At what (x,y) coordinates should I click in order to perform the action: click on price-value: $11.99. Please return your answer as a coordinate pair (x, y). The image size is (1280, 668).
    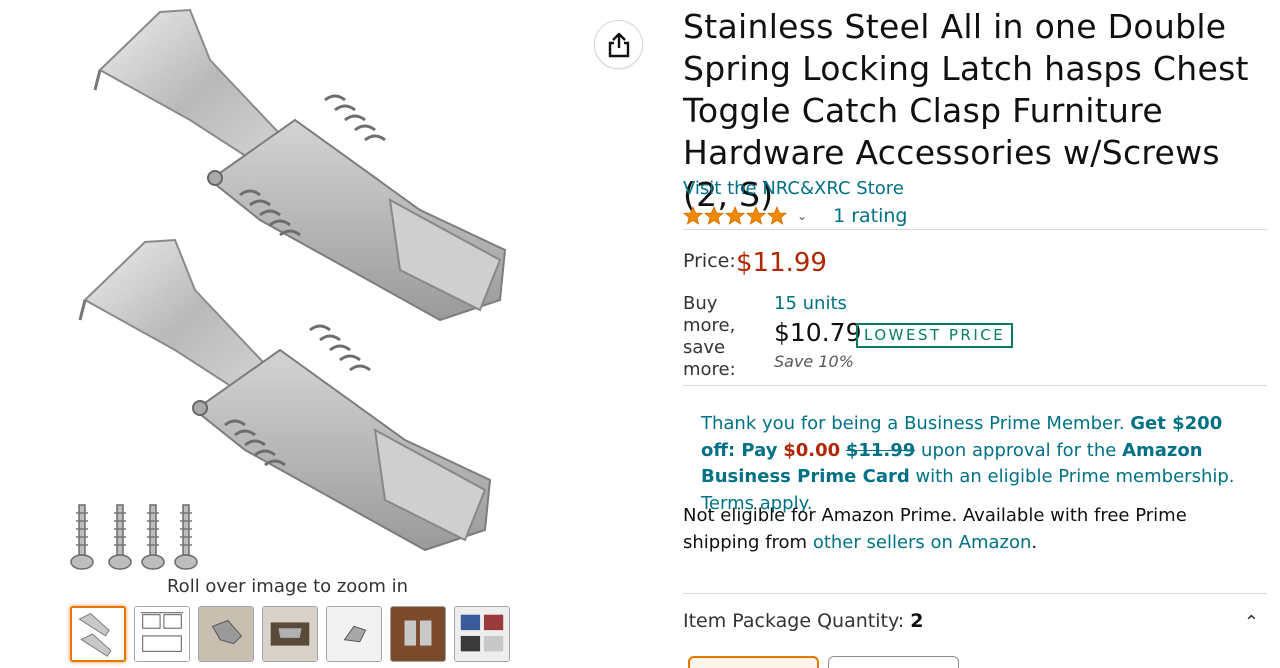
    Looking at the image, I should click on (781, 263).